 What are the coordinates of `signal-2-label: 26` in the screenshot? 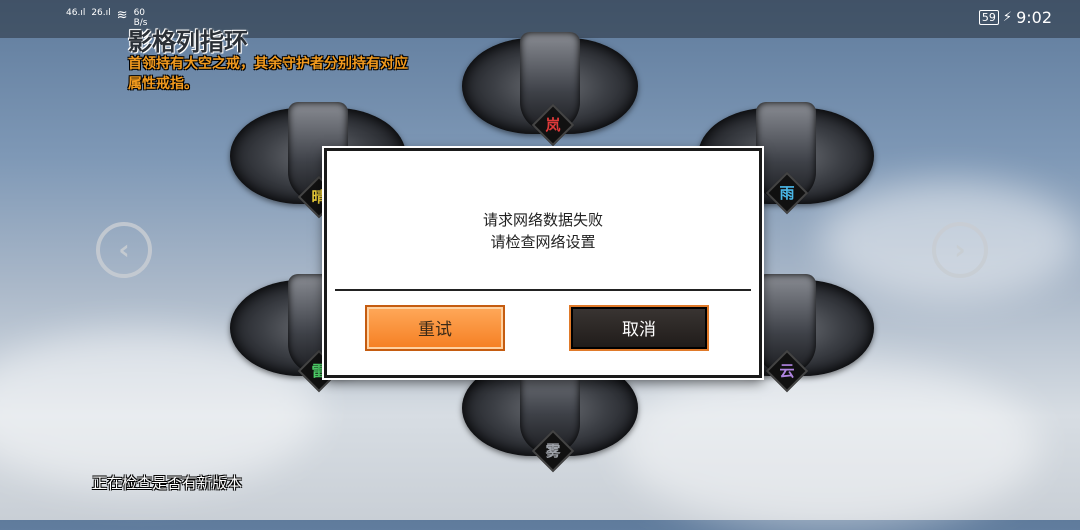 It's located at (97, 13).